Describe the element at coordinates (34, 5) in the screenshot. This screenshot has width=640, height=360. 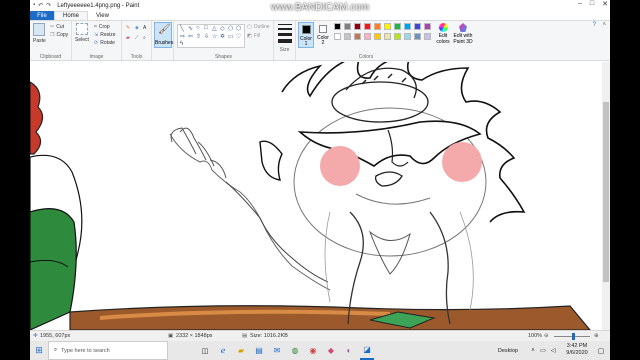
I see `save-icon: ▪` at that location.